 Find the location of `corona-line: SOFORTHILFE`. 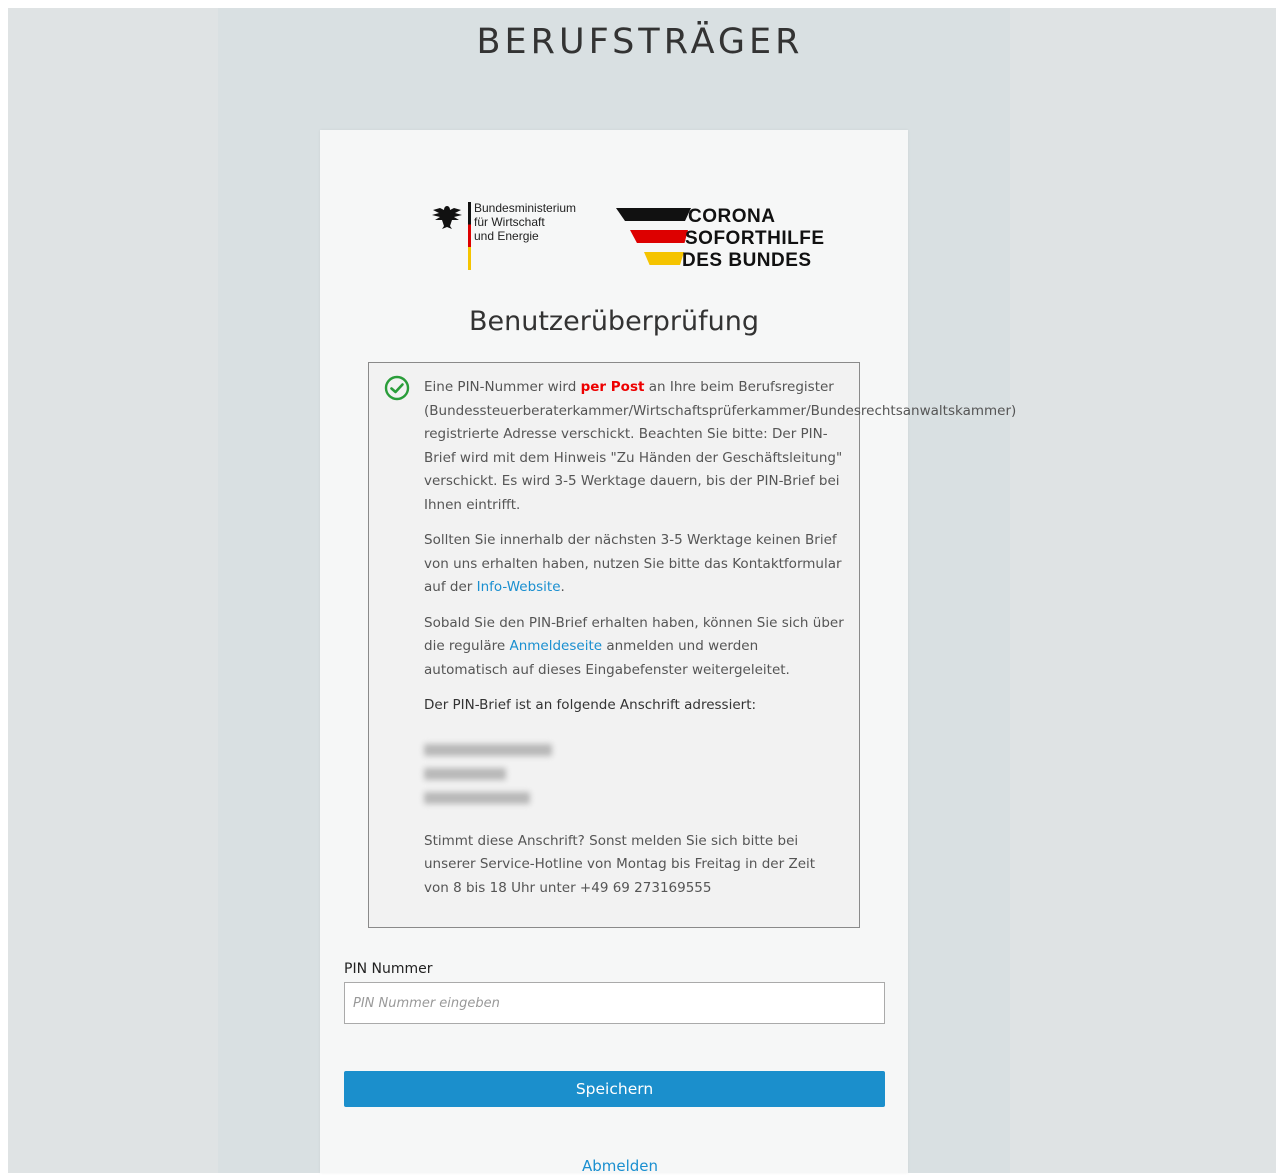

corona-line: SOFORTHILFE is located at coordinates (755, 238).